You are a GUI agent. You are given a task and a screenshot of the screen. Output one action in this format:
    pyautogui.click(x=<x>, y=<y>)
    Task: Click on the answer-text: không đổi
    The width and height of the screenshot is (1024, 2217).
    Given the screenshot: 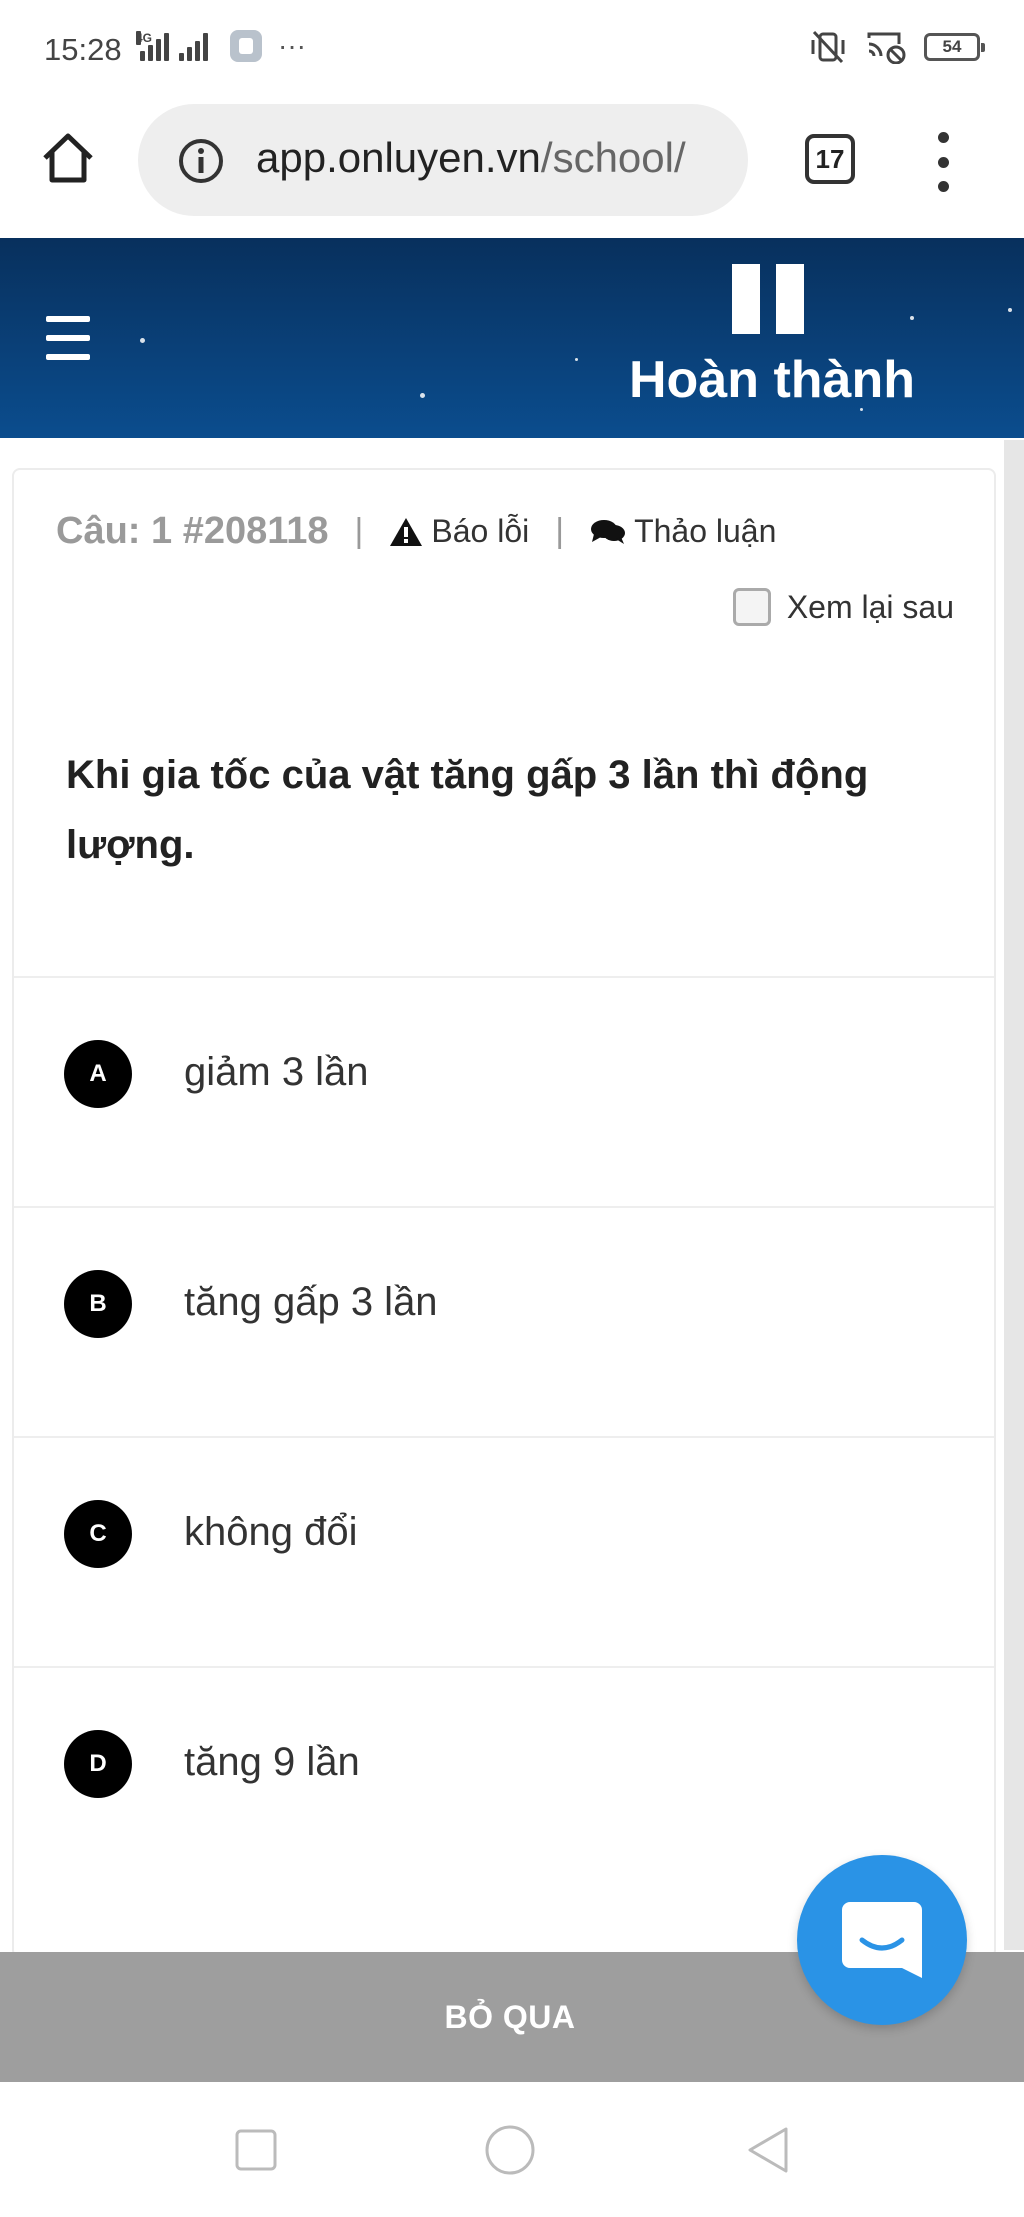 What is the action you would take?
    pyautogui.click(x=271, y=1532)
    